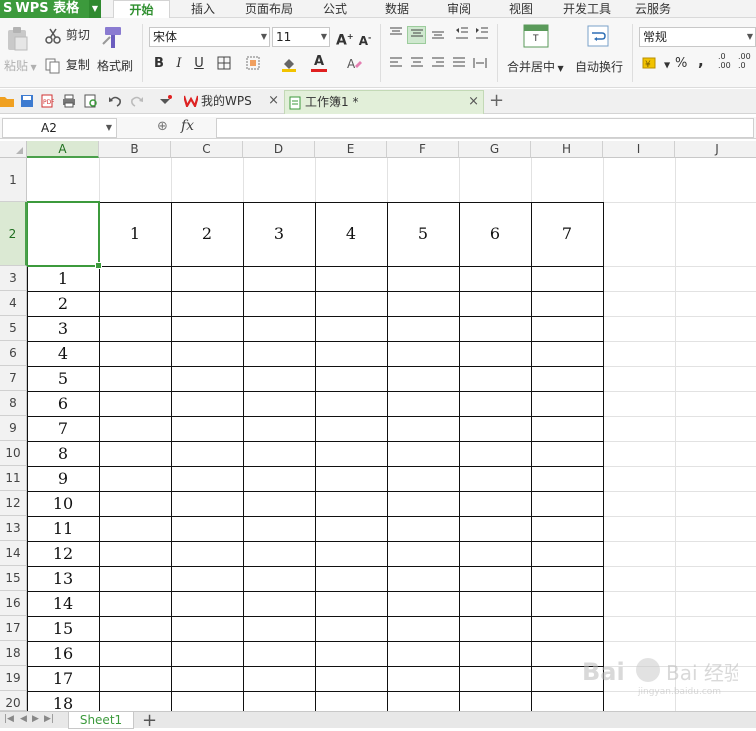 The image size is (756, 731). Describe the element at coordinates (747, 61) in the screenshot. I see `decrease-decimal-button: .00 .0` at that location.